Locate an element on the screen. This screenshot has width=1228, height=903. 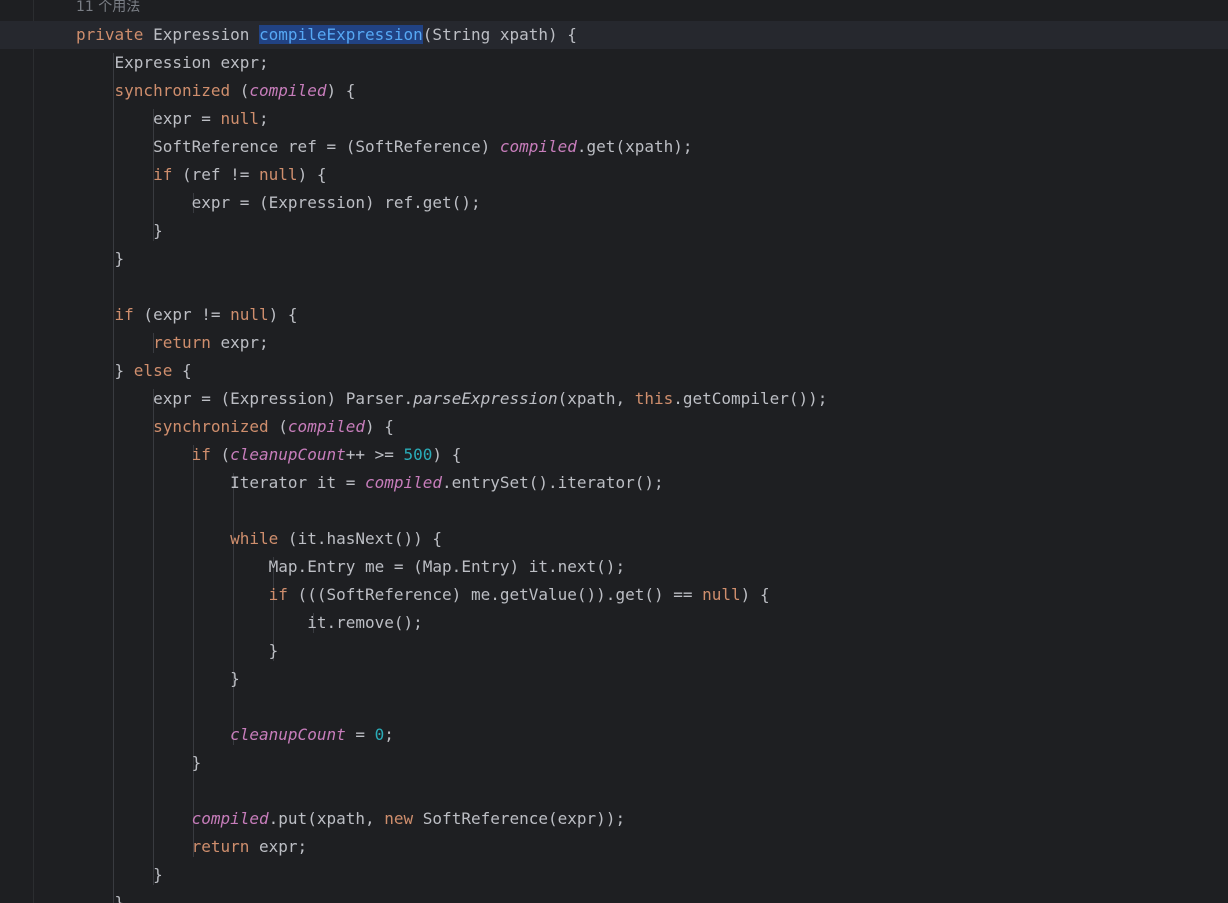
code-line: Map.Entry me = (Map.Entry) it.next(); is located at coordinates (350, 567).